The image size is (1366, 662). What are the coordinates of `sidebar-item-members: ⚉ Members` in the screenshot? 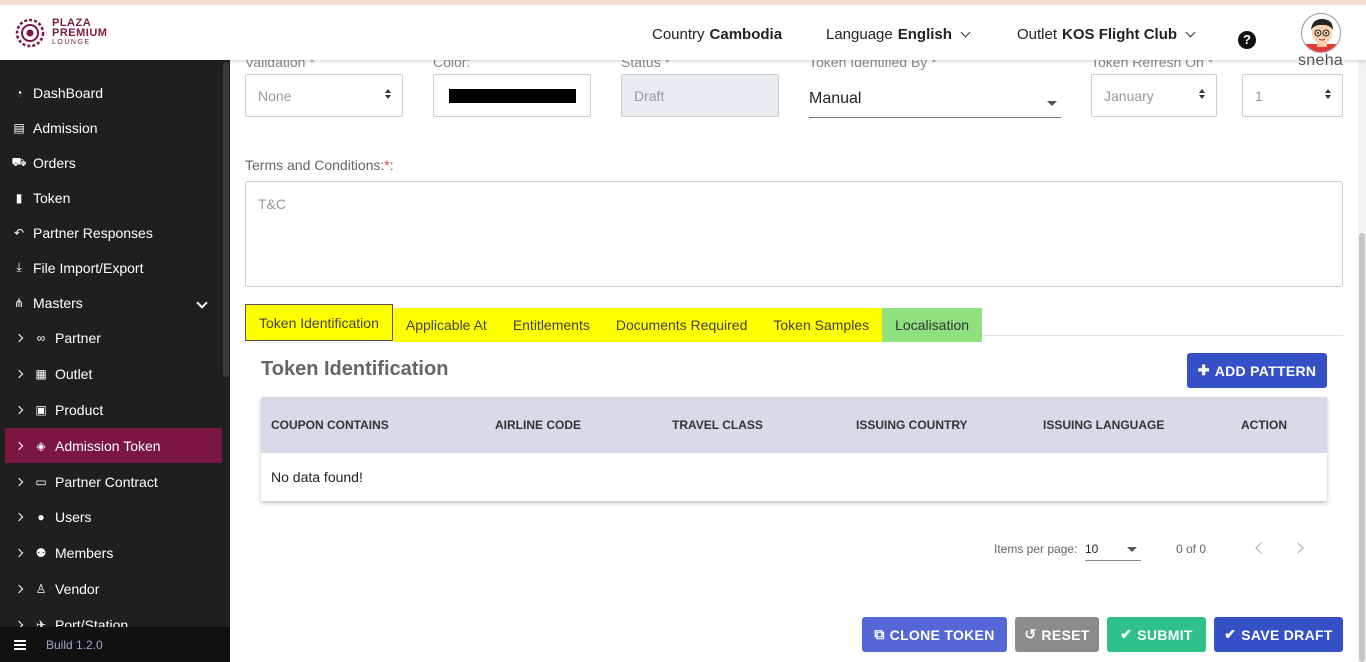 It's located at (111, 552).